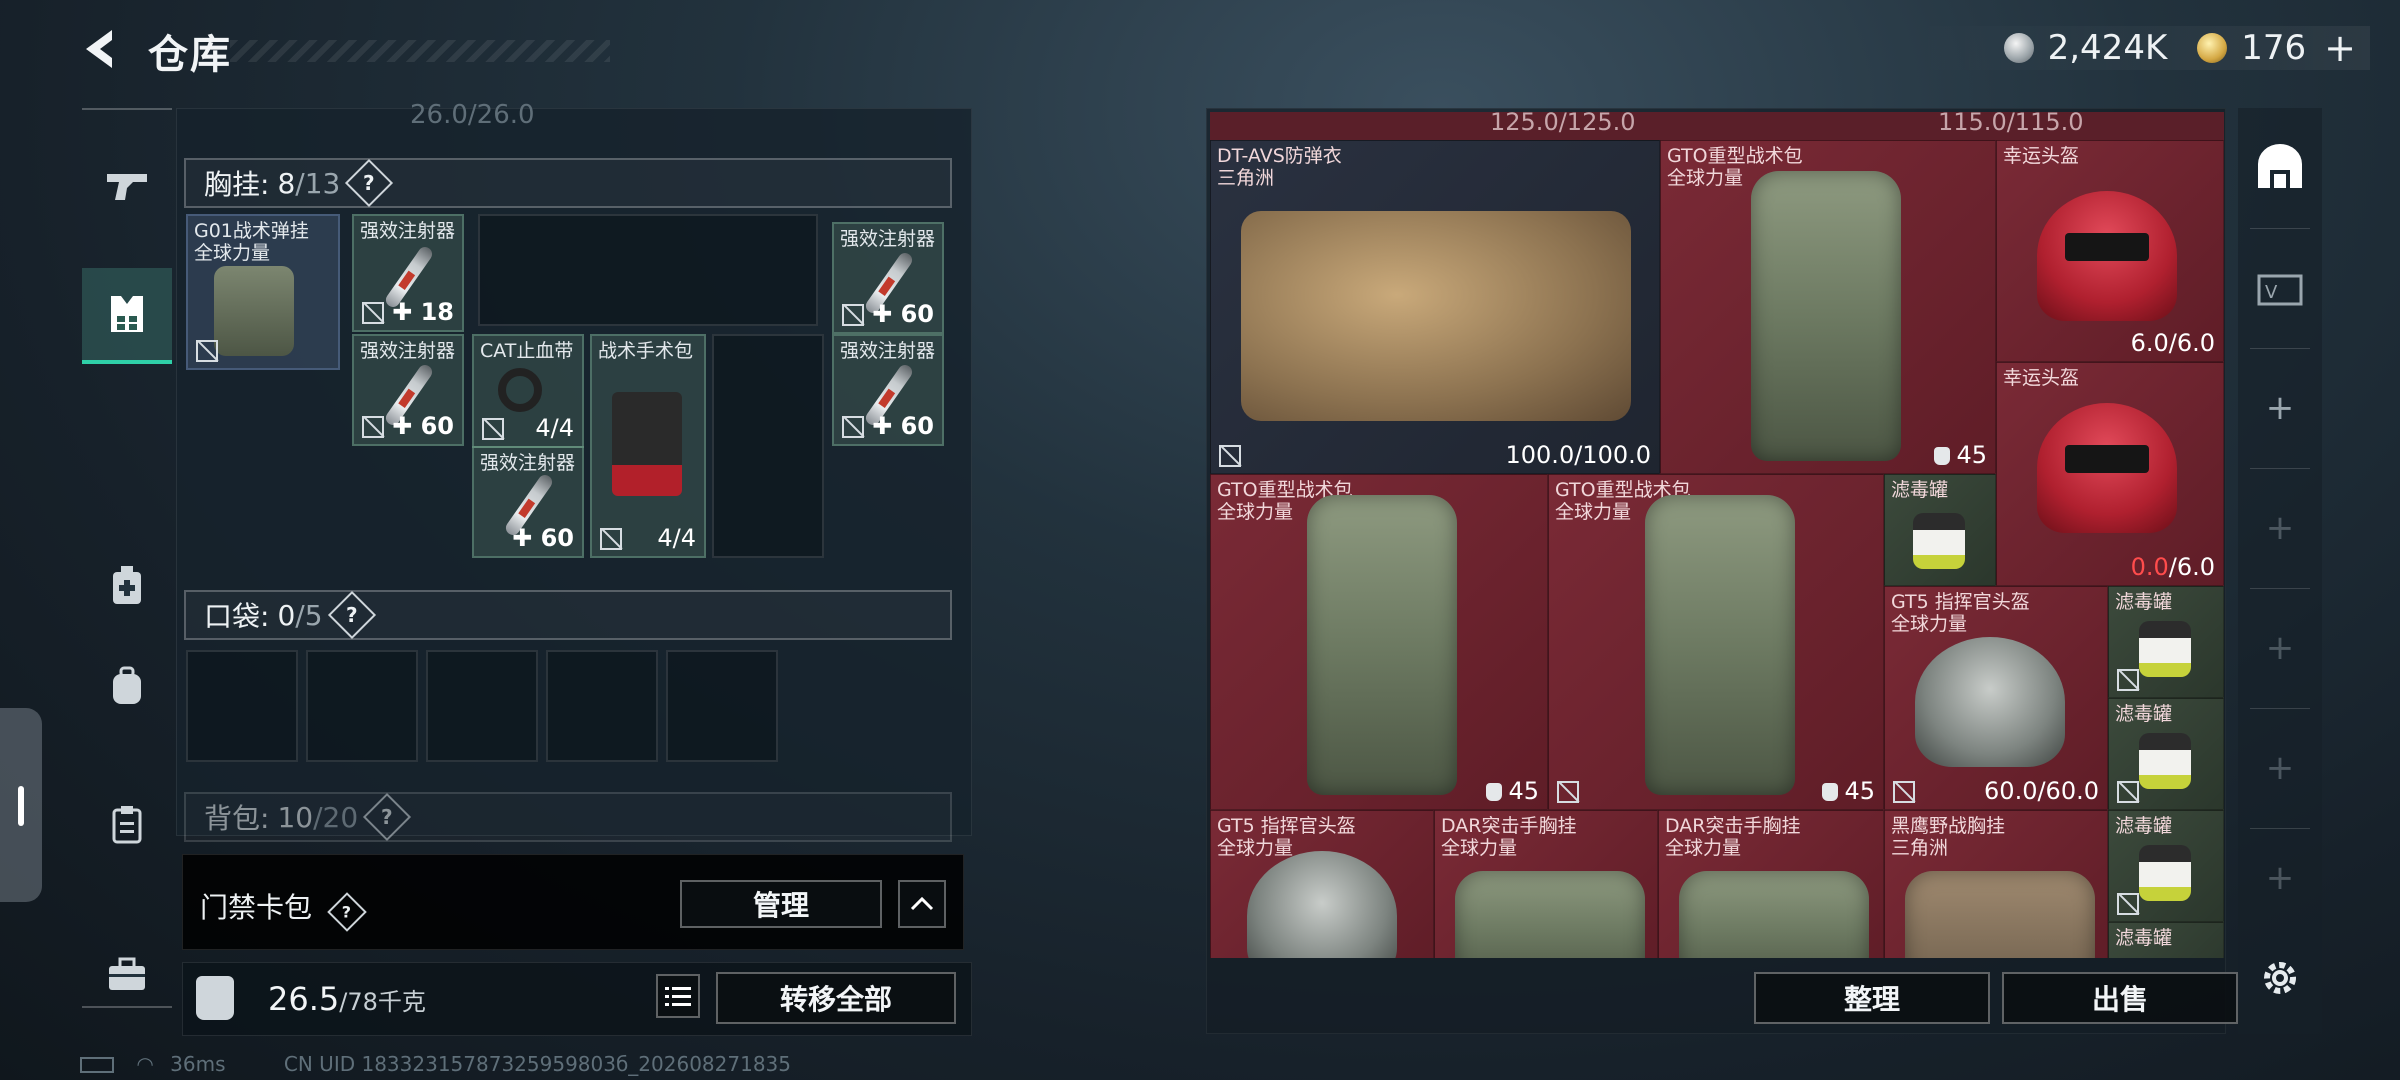 This screenshot has width=2400, height=1080. I want to click on stash-page-main, so click(2280, 168).